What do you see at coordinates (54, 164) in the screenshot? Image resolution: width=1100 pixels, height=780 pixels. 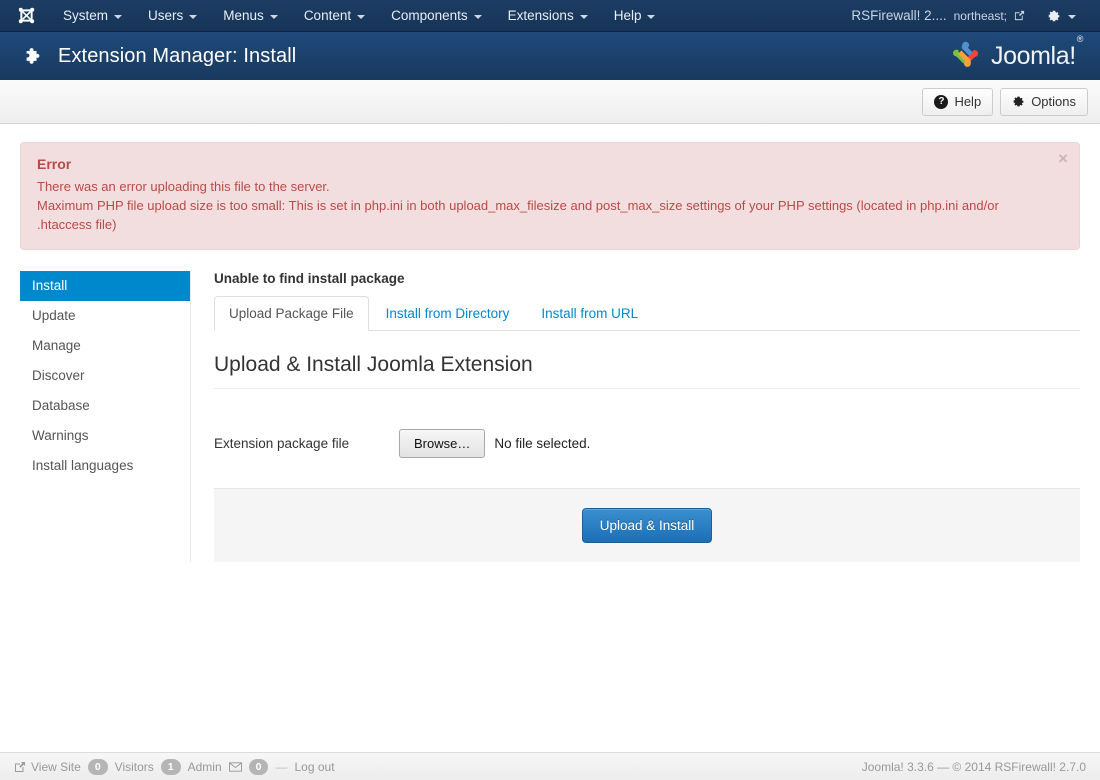 I see `alert-title: Error` at bounding box center [54, 164].